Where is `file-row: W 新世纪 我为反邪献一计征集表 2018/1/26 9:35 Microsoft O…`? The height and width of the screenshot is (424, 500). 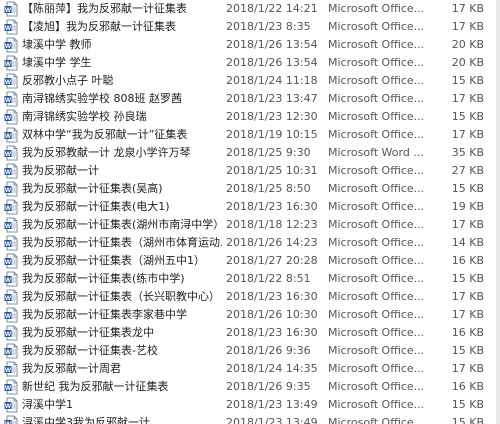
file-row: W 新世纪 我为反邪献一计征集表 2018/1/26 9:35 Microsoft O… is located at coordinates (250, 387).